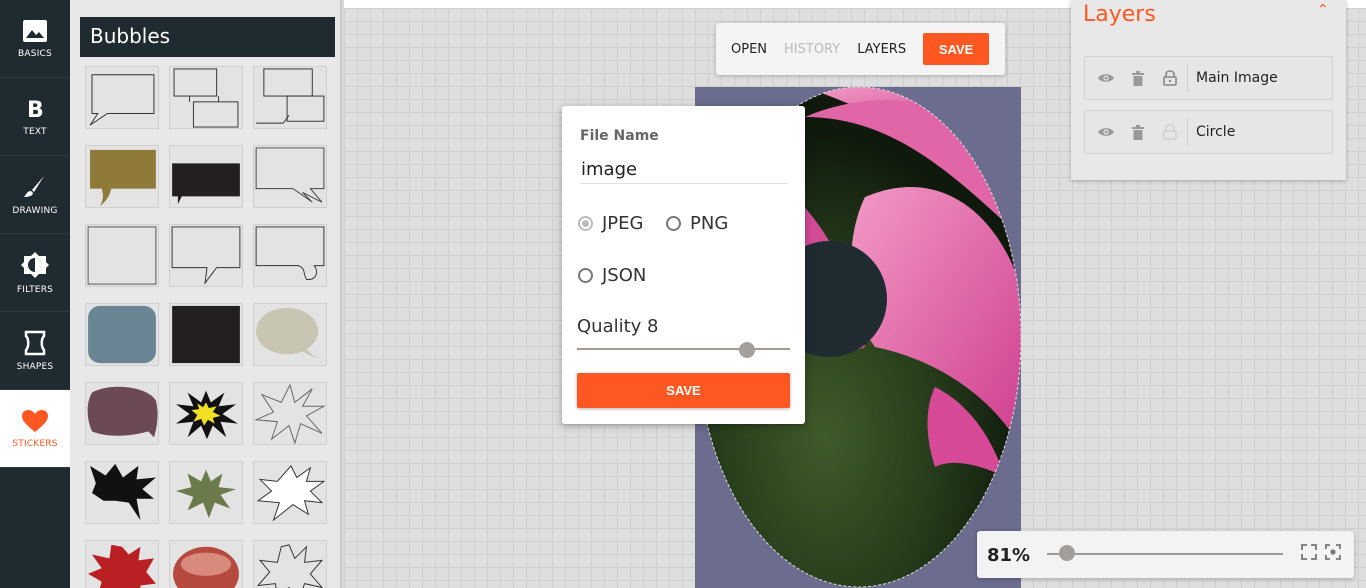 This screenshot has height=588, width=1366. Describe the element at coordinates (585, 275) in the screenshot. I see `format-json-radio` at that location.